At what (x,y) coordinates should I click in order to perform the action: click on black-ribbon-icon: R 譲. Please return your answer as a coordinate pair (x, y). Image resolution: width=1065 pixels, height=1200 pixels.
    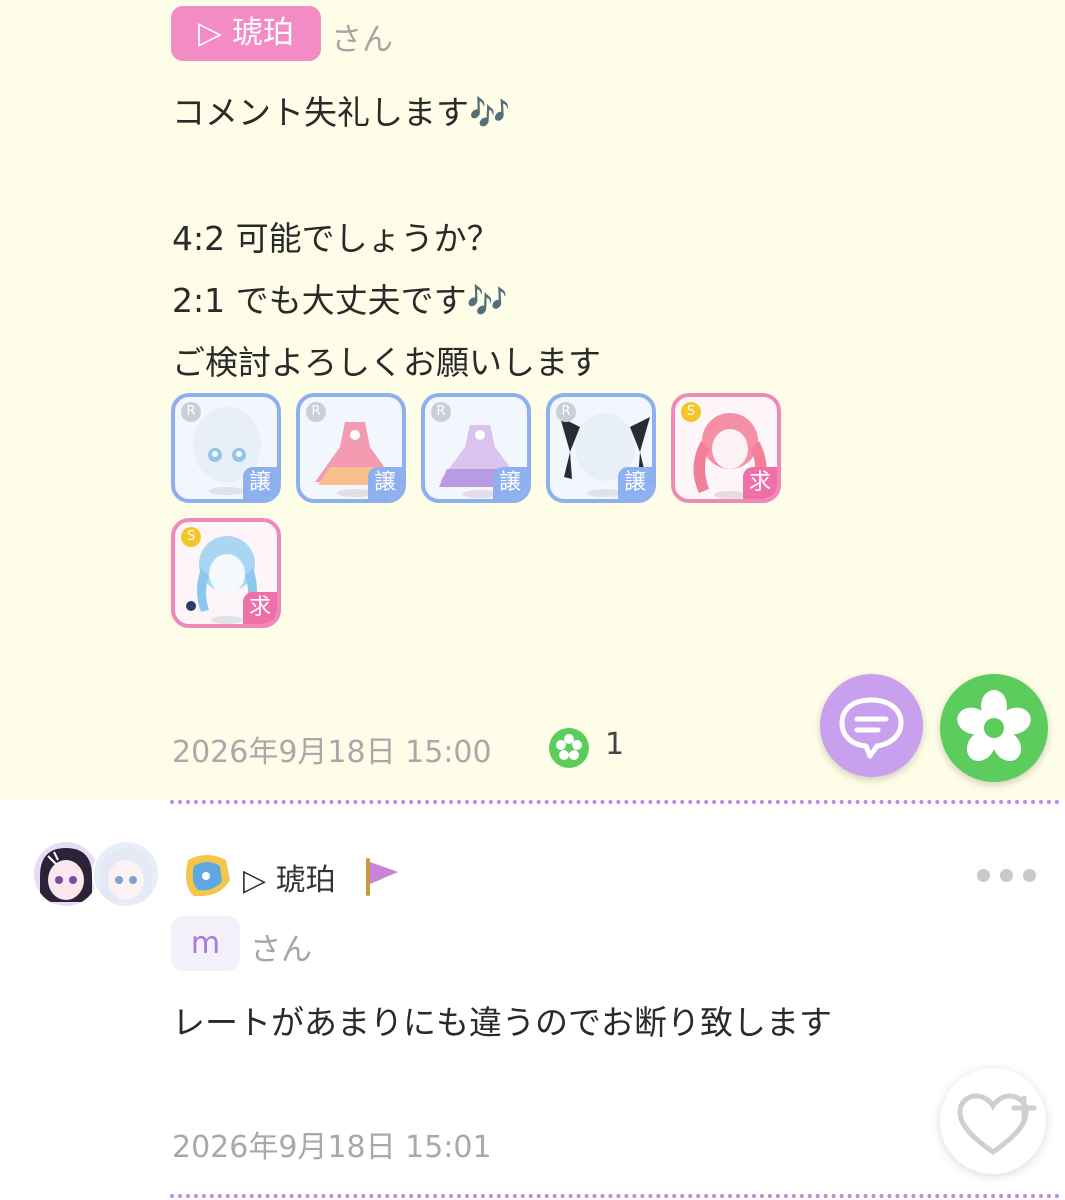
    Looking at the image, I should click on (601, 448).